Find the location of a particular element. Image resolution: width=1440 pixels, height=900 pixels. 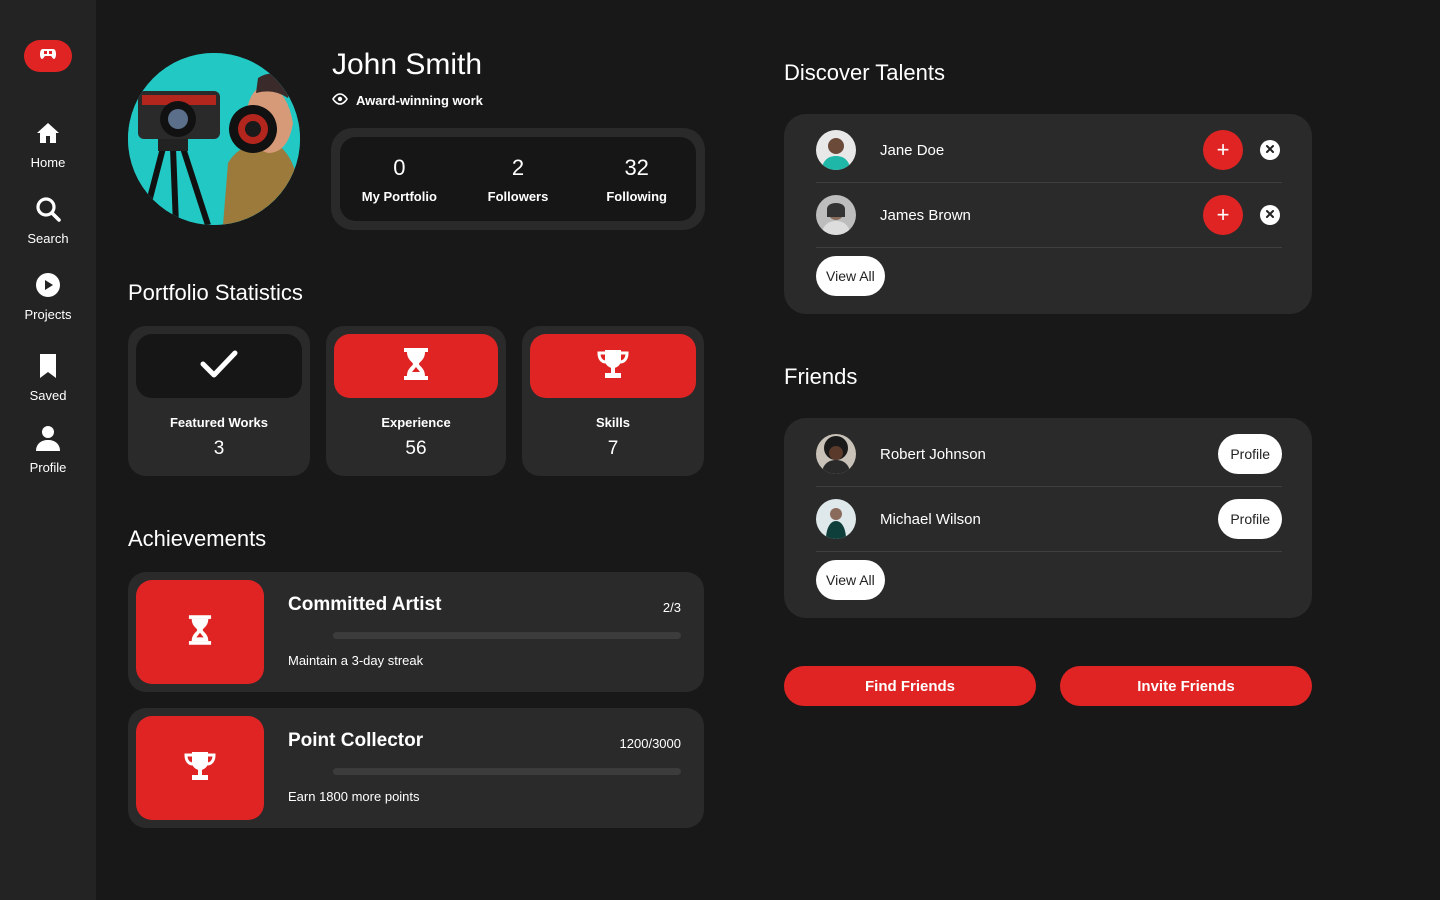

home-icon is located at coordinates (48, 135).